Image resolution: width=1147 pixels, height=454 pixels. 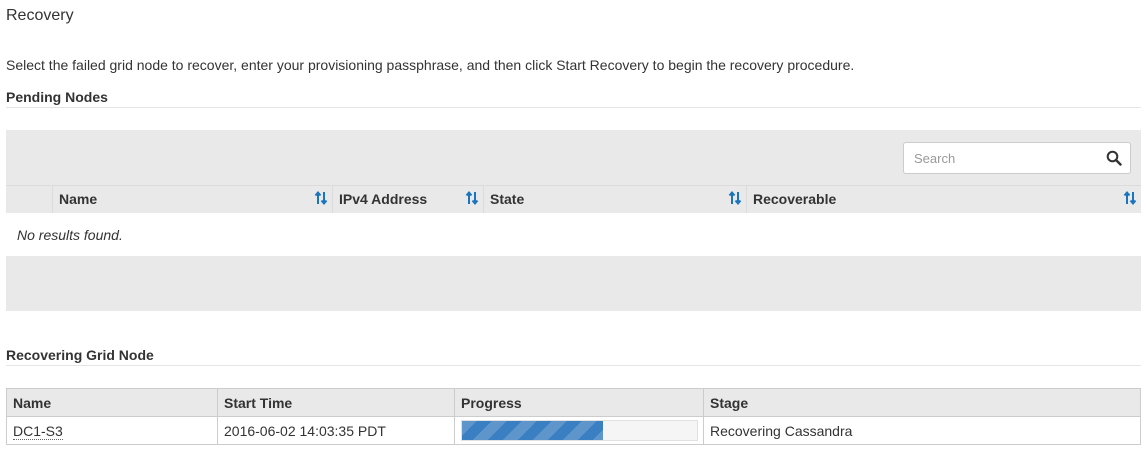 What do you see at coordinates (507, 199) in the screenshot?
I see `column-label: State` at bounding box center [507, 199].